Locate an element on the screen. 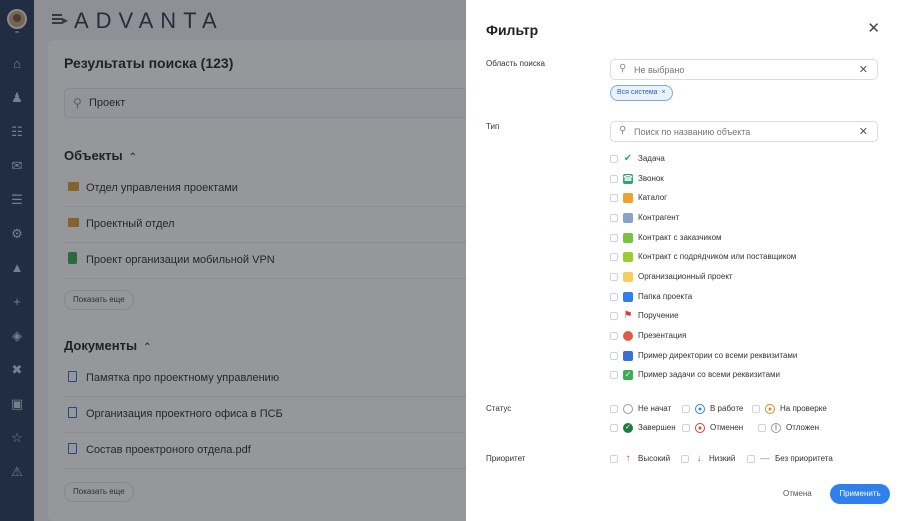 The image size is (900, 521). priority-option-label: Без приоритета is located at coordinates (804, 458).